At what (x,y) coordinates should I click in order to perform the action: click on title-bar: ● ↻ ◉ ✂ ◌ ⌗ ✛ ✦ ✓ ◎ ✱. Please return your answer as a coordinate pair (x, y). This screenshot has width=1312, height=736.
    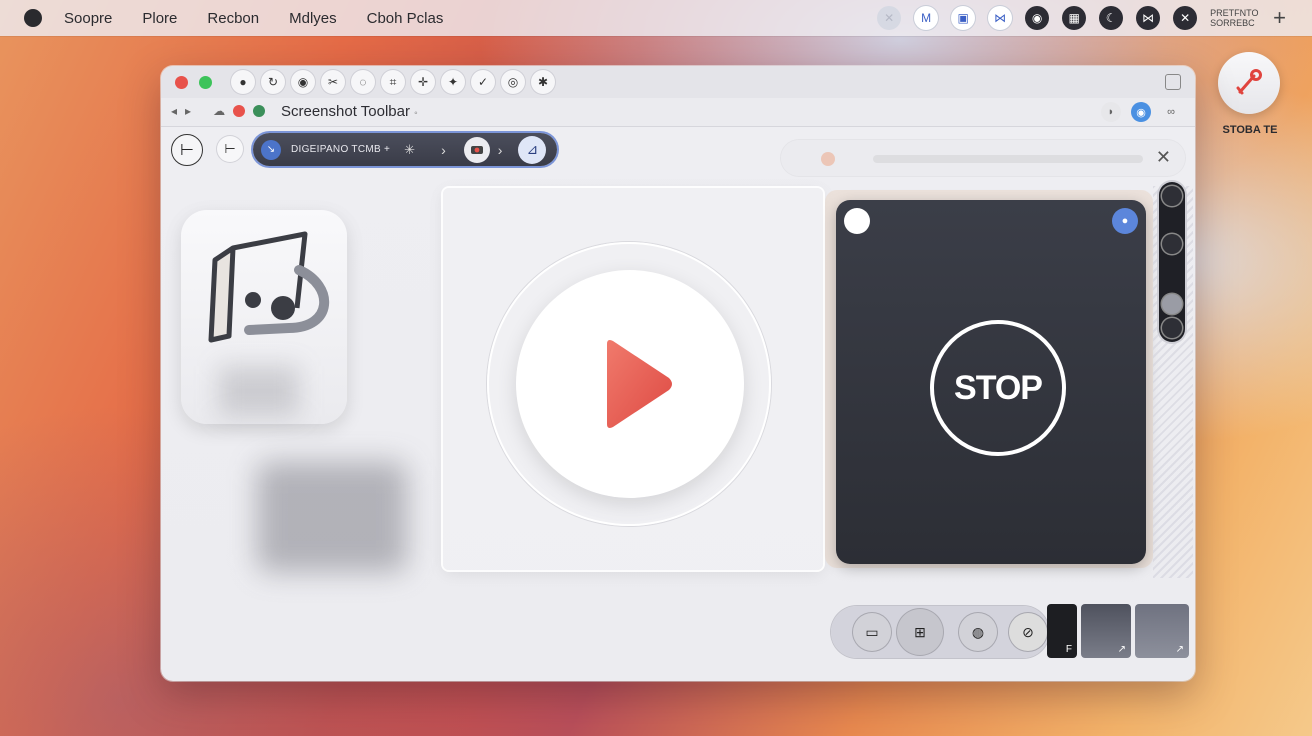
    Looking at the image, I should click on (678, 82).